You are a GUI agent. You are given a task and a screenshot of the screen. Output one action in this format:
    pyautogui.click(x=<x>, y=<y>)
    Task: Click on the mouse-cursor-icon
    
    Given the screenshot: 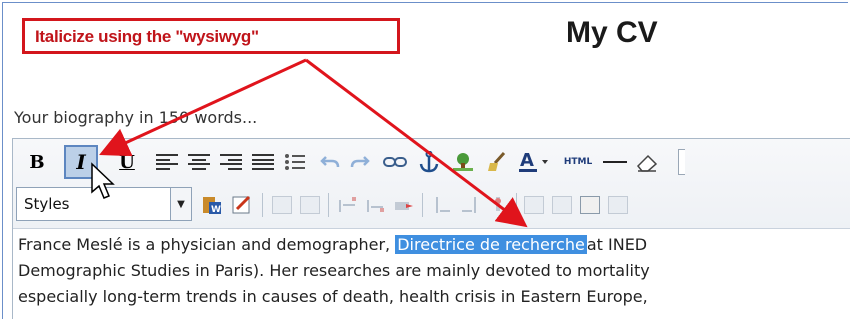 What is the action you would take?
    pyautogui.click(x=103, y=180)
    